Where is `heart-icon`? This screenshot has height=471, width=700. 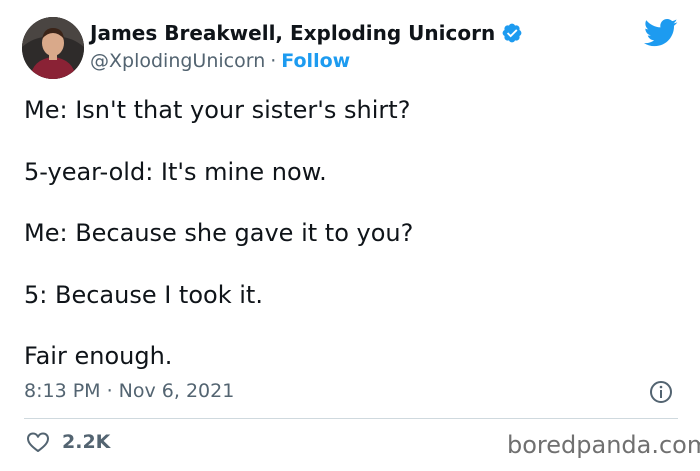 heart-icon is located at coordinates (38, 442).